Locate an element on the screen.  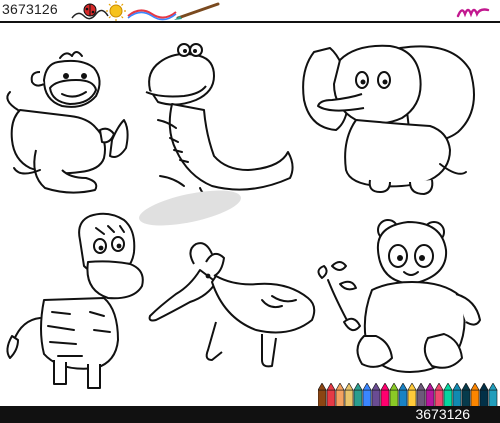
shadow-shape is located at coordinates (190, 208).